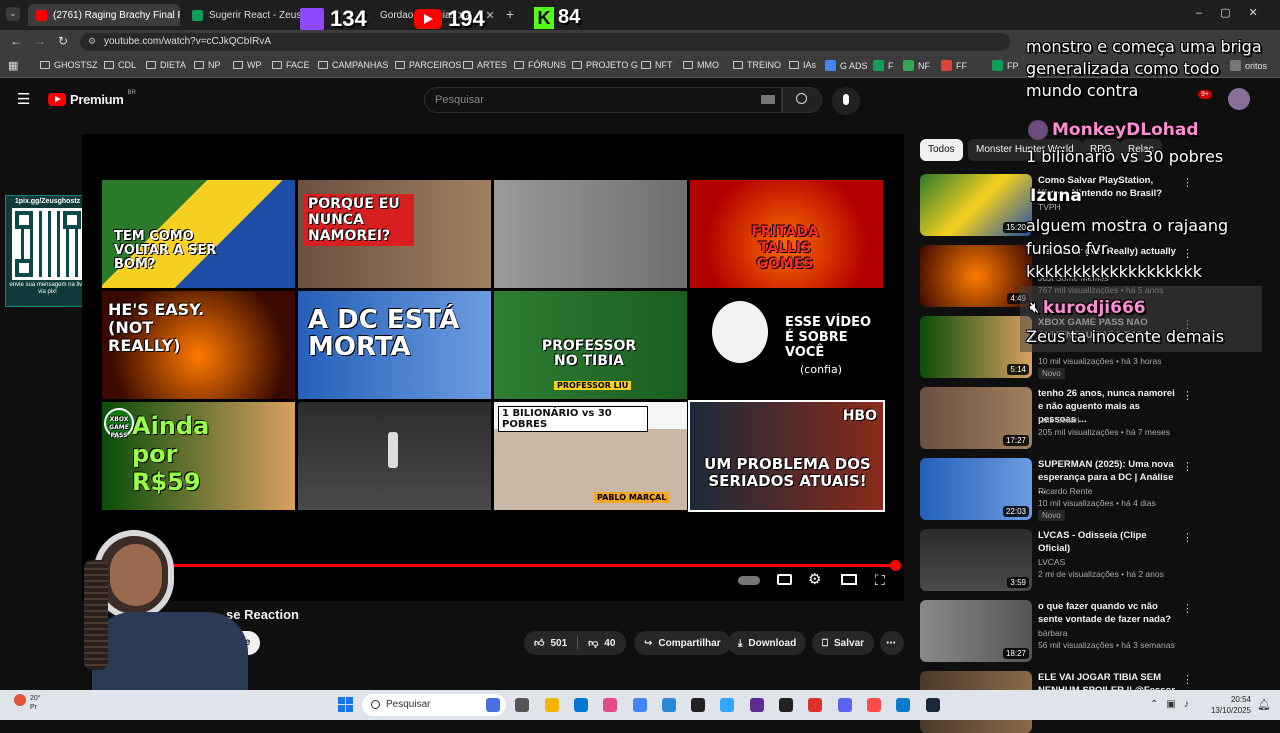 The image size is (1280, 733). I want to click on video-title: LVCAS - Odisseia (Clipe Oficial), so click(1107, 542).